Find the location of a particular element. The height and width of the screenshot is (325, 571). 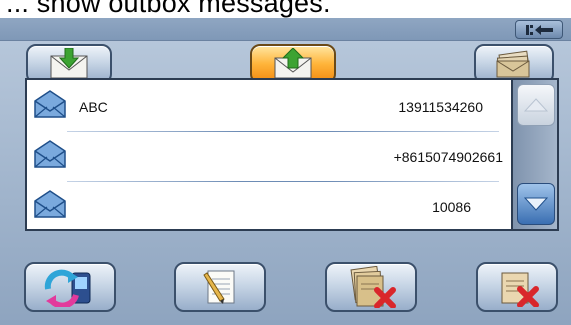

message-row: +8615074902661 is located at coordinates (269, 157).